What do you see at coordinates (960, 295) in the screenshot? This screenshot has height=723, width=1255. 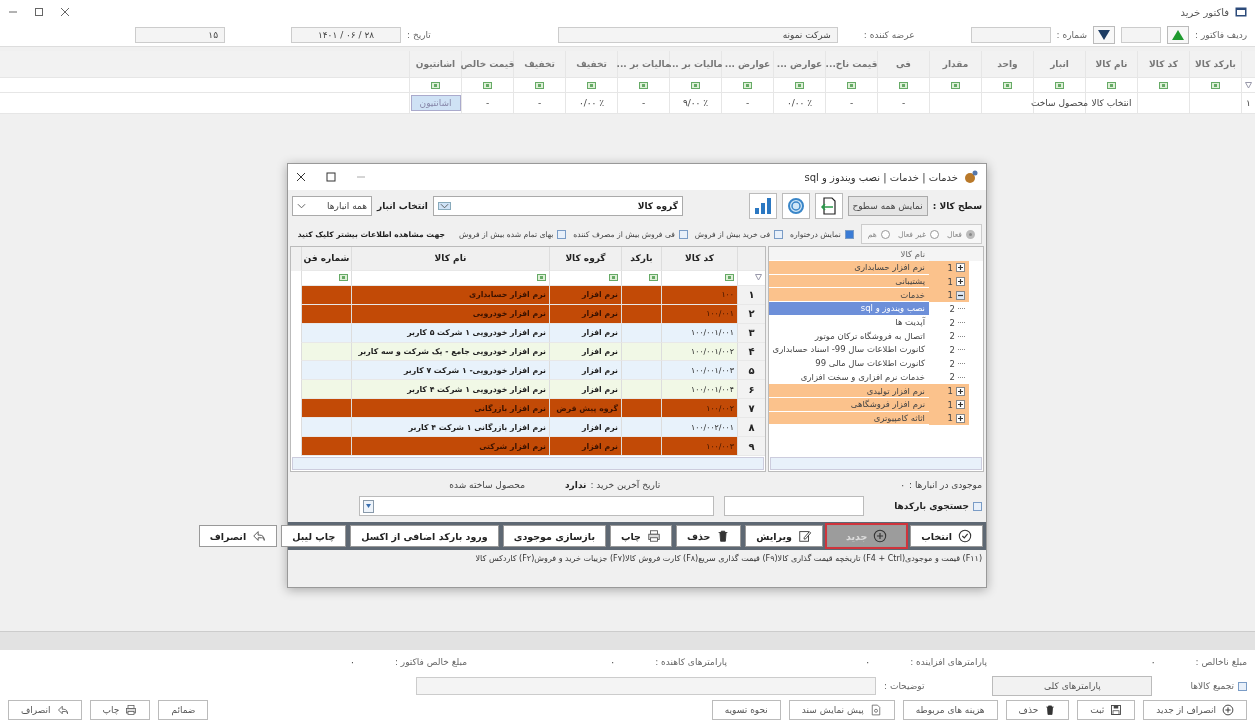 I see `collapse-icon` at bounding box center [960, 295].